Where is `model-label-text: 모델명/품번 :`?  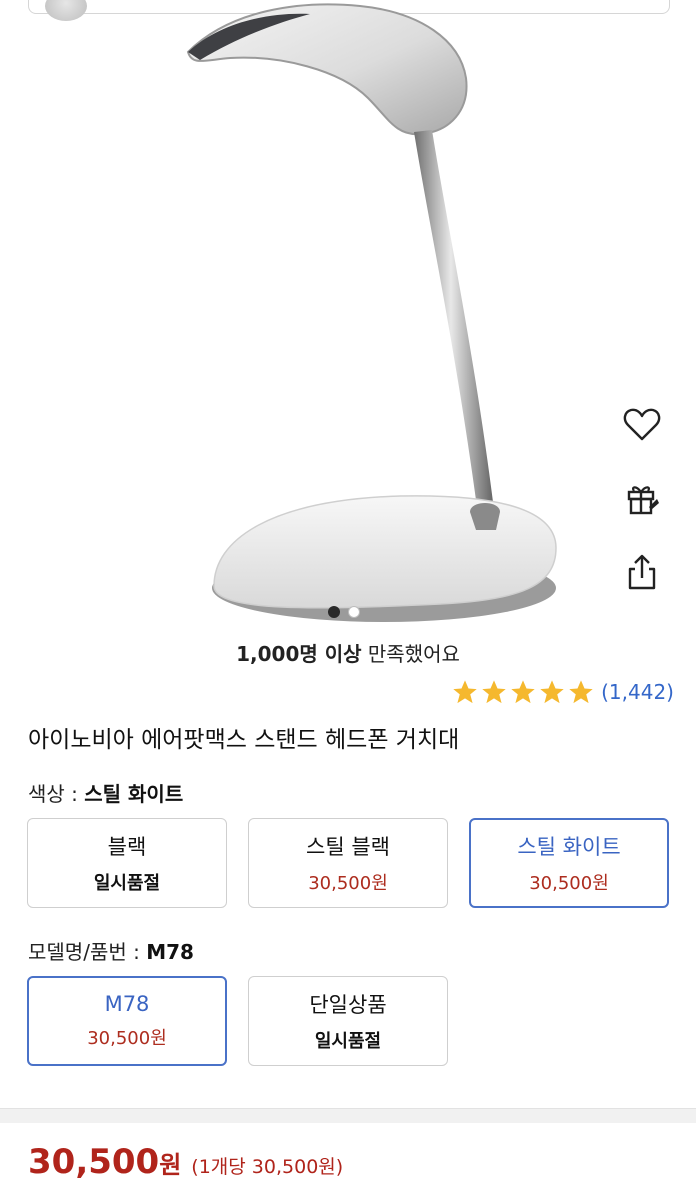 model-label-text: 모델명/품번 : is located at coordinates (84, 952).